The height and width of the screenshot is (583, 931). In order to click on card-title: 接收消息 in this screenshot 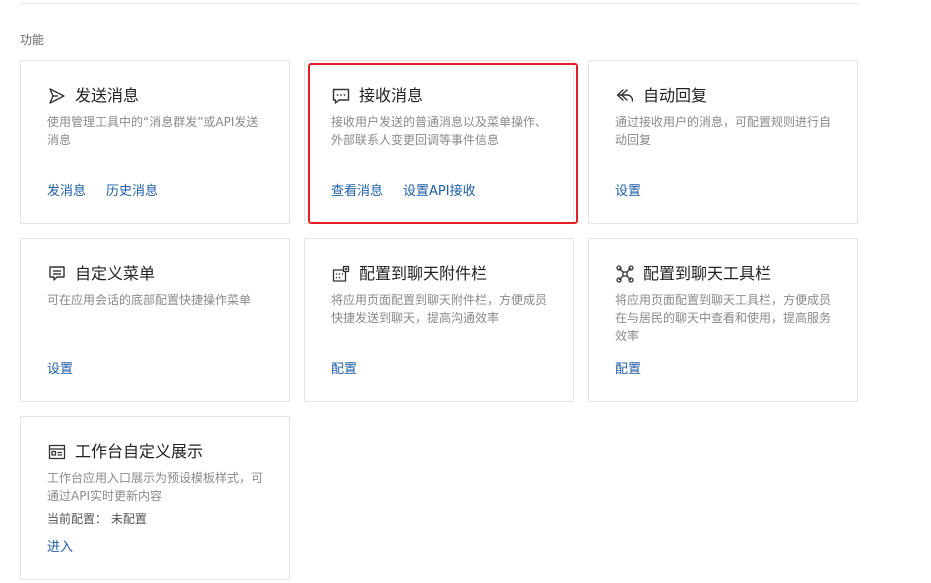, I will do `click(391, 95)`.